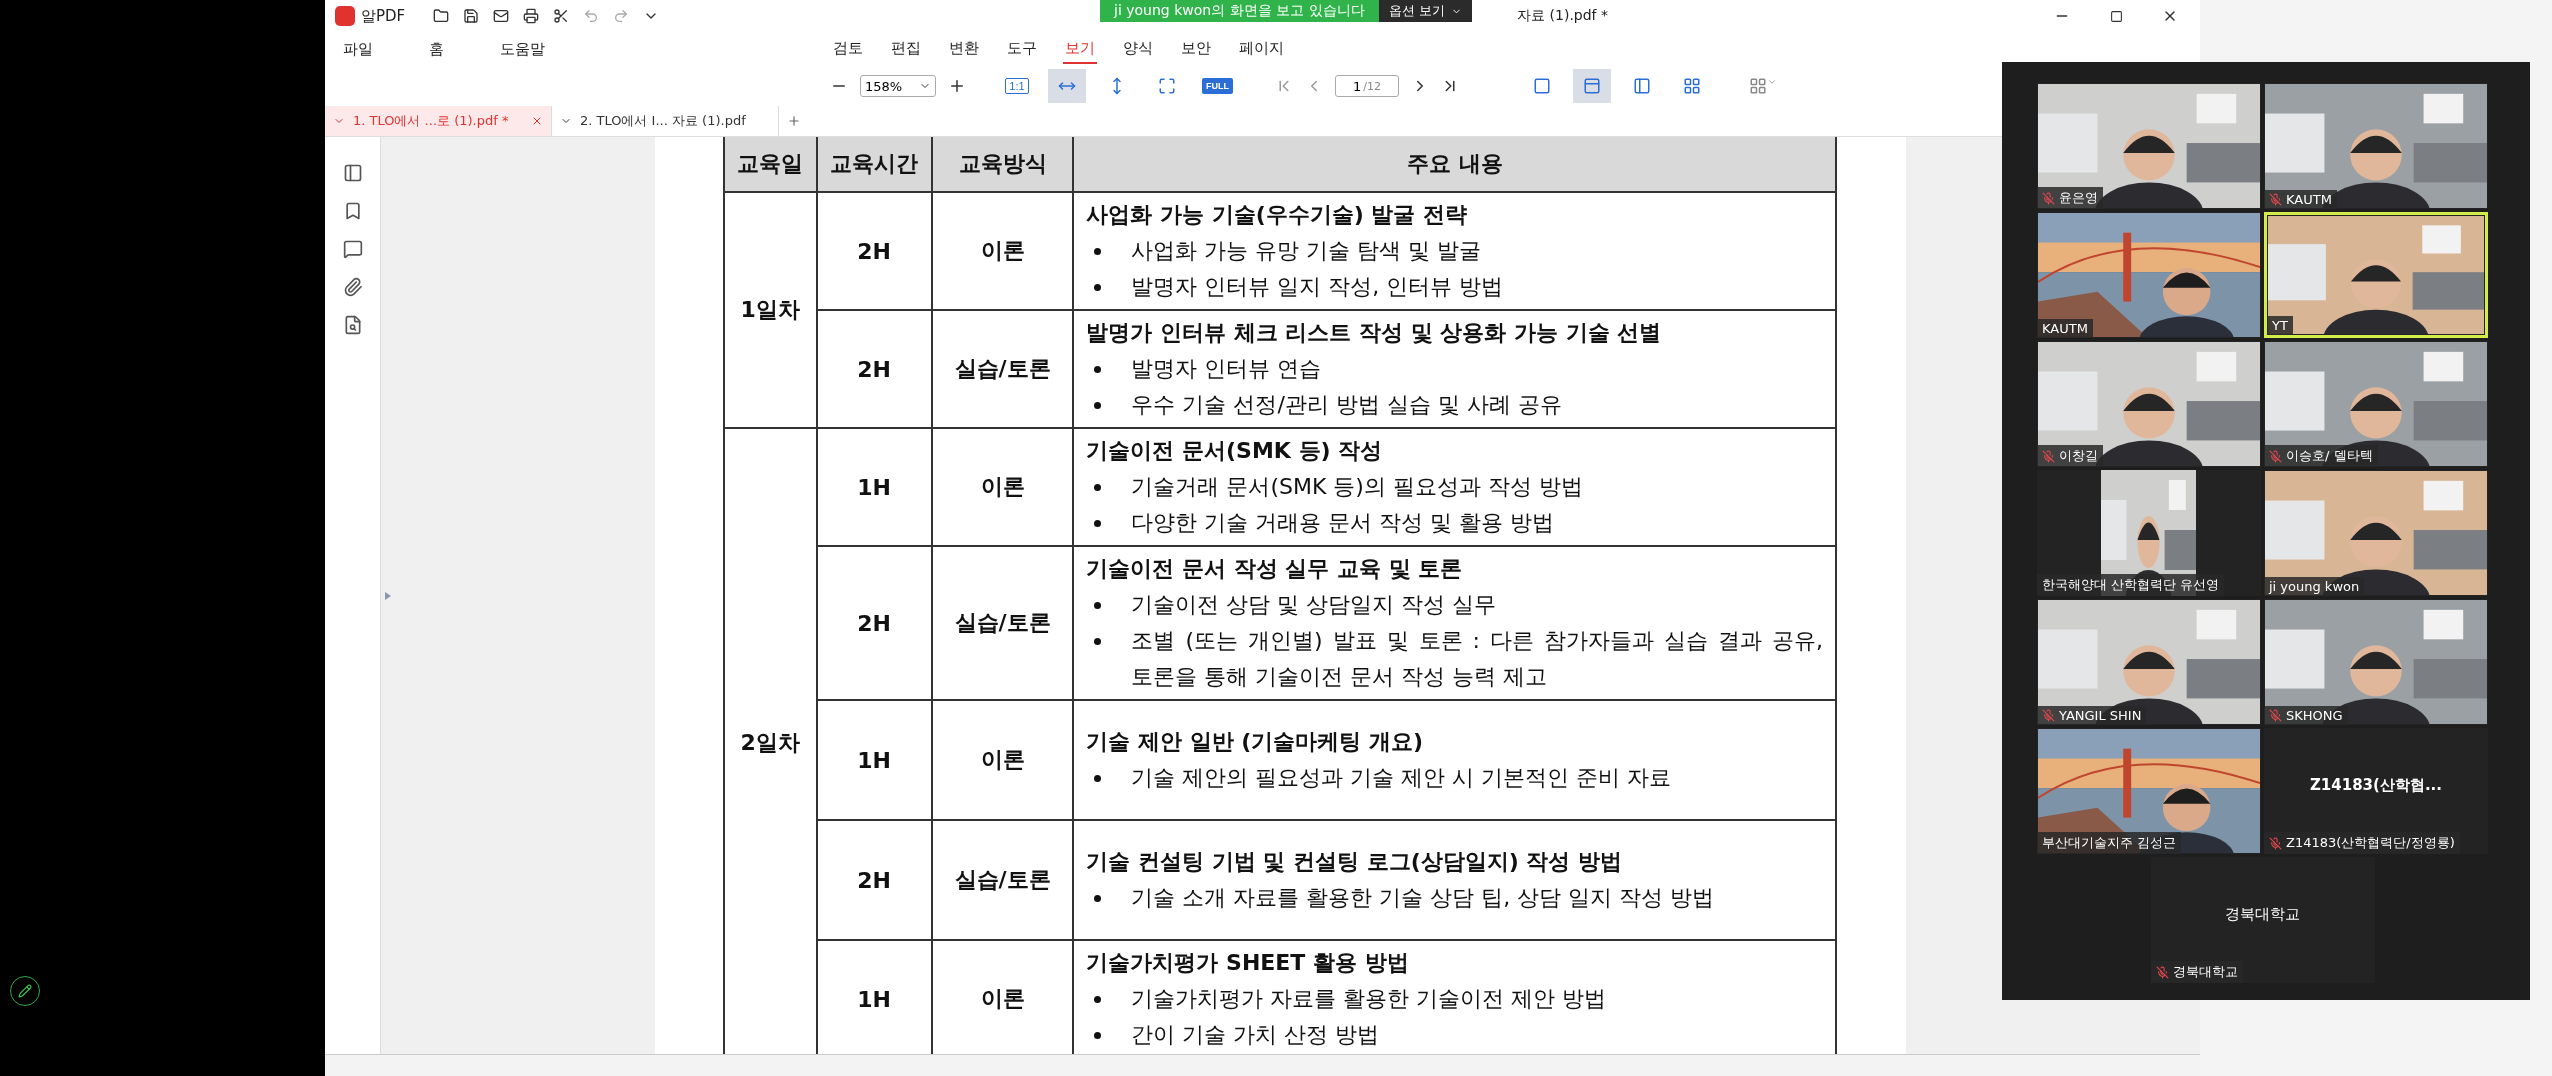 The image size is (2552, 1076). I want to click on expand-icon, so click(388, 595).